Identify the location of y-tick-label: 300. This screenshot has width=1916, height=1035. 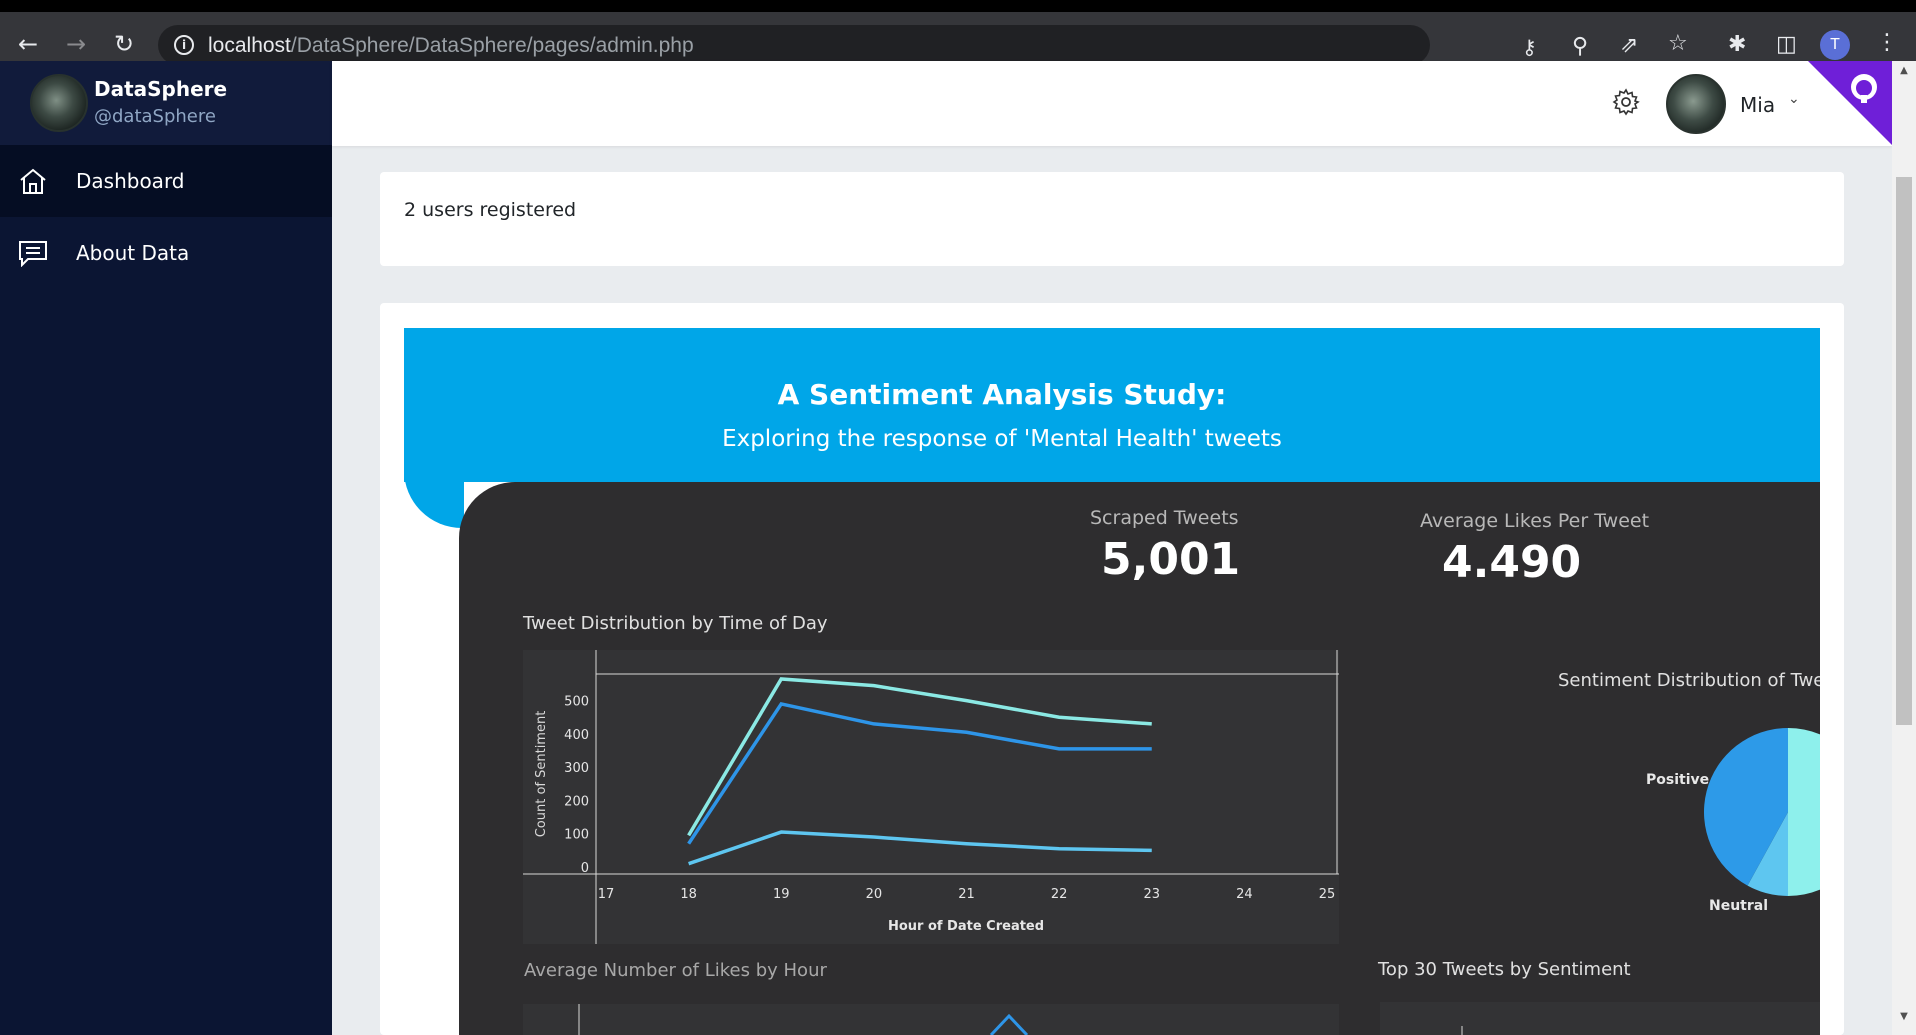
(576, 768).